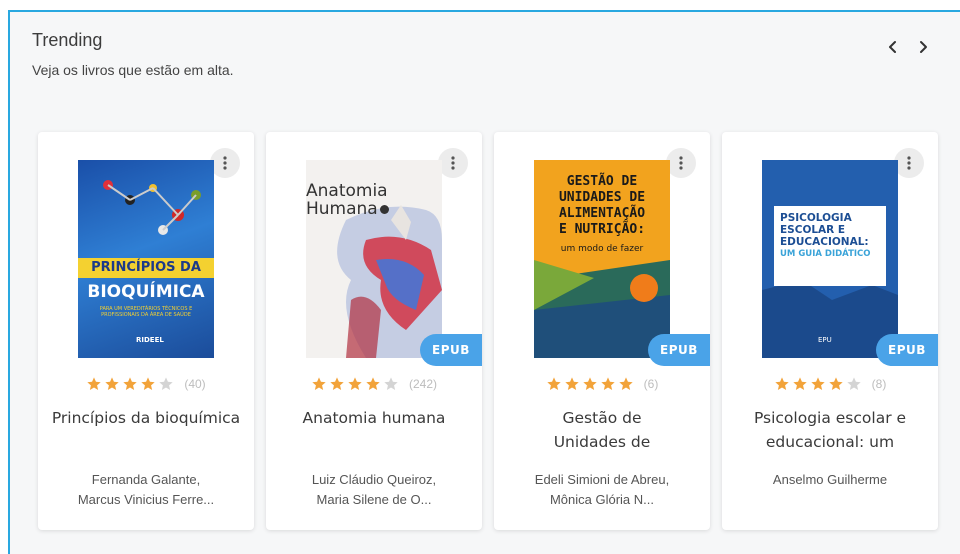 Image resolution: width=960 pixels, height=554 pixels. What do you see at coordinates (816, 218) in the screenshot?
I see `cover-title-line-1: PSICOLOGIA` at bounding box center [816, 218].